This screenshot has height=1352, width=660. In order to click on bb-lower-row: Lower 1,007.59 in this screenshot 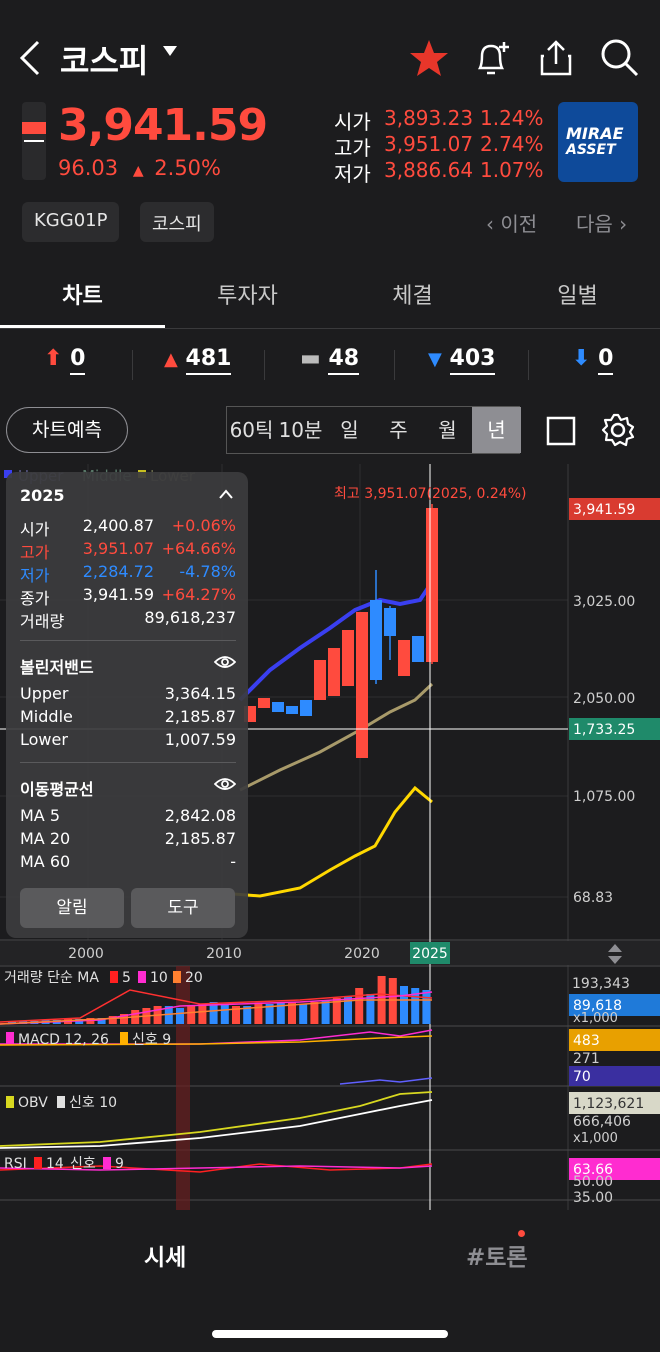, I will do `click(128, 739)`.